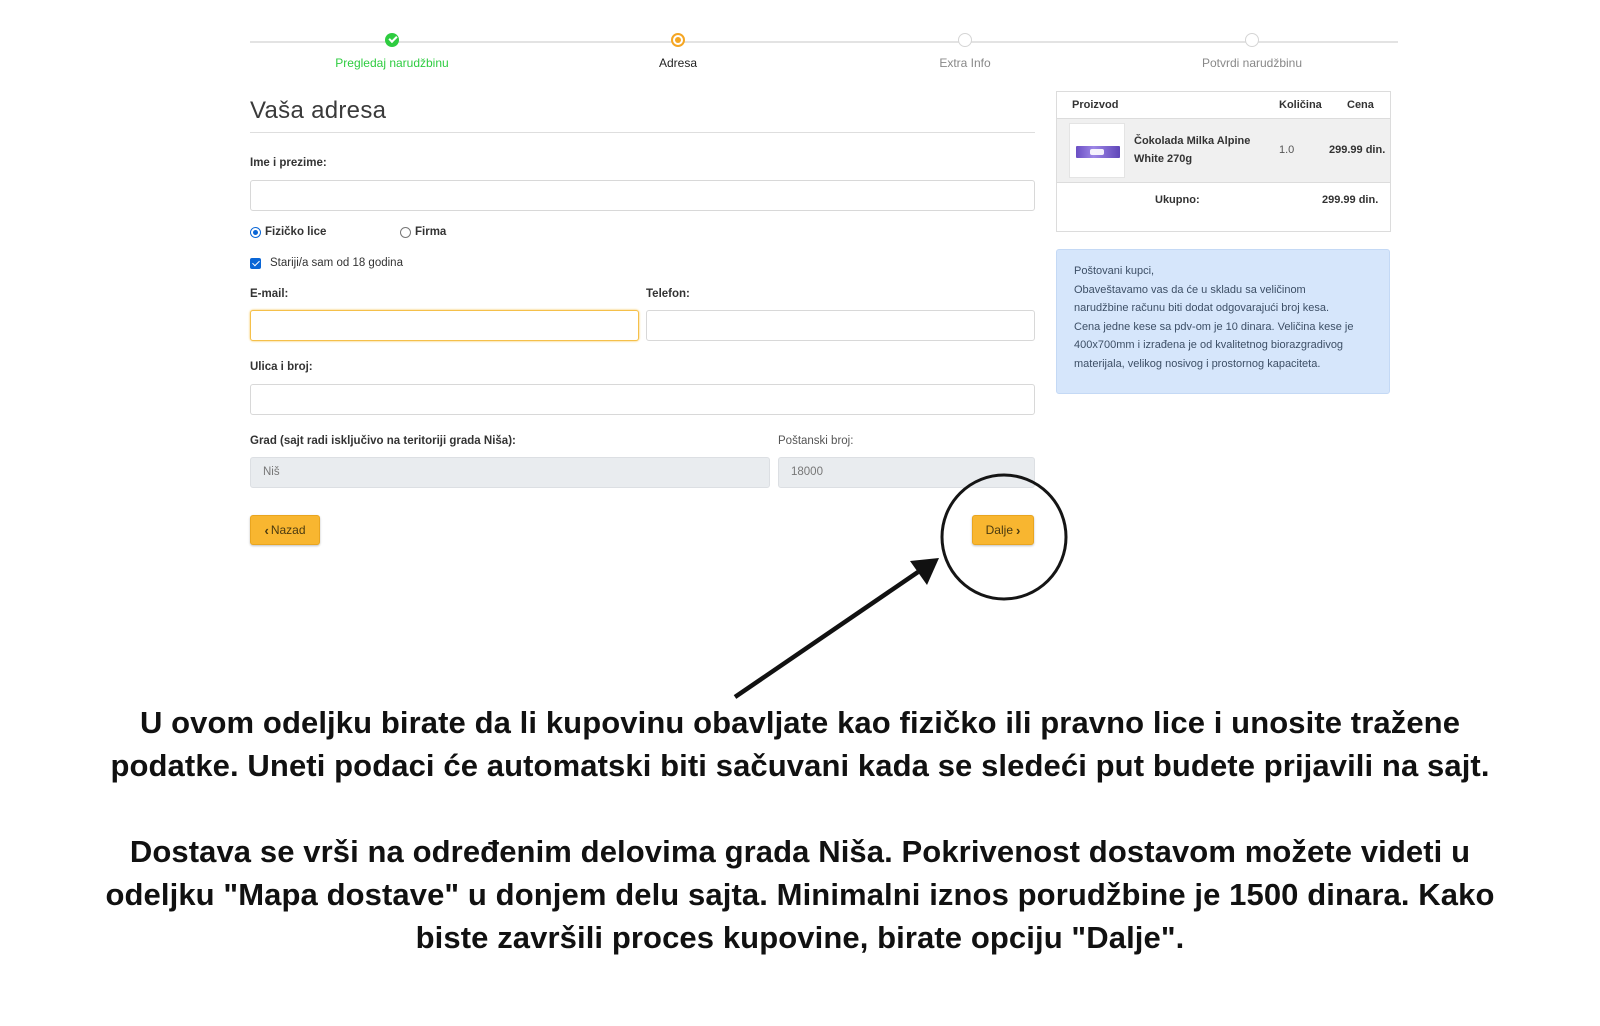 This screenshot has height=1026, width=1600. What do you see at coordinates (1004, 537) in the screenshot?
I see `highlight-circle` at bounding box center [1004, 537].